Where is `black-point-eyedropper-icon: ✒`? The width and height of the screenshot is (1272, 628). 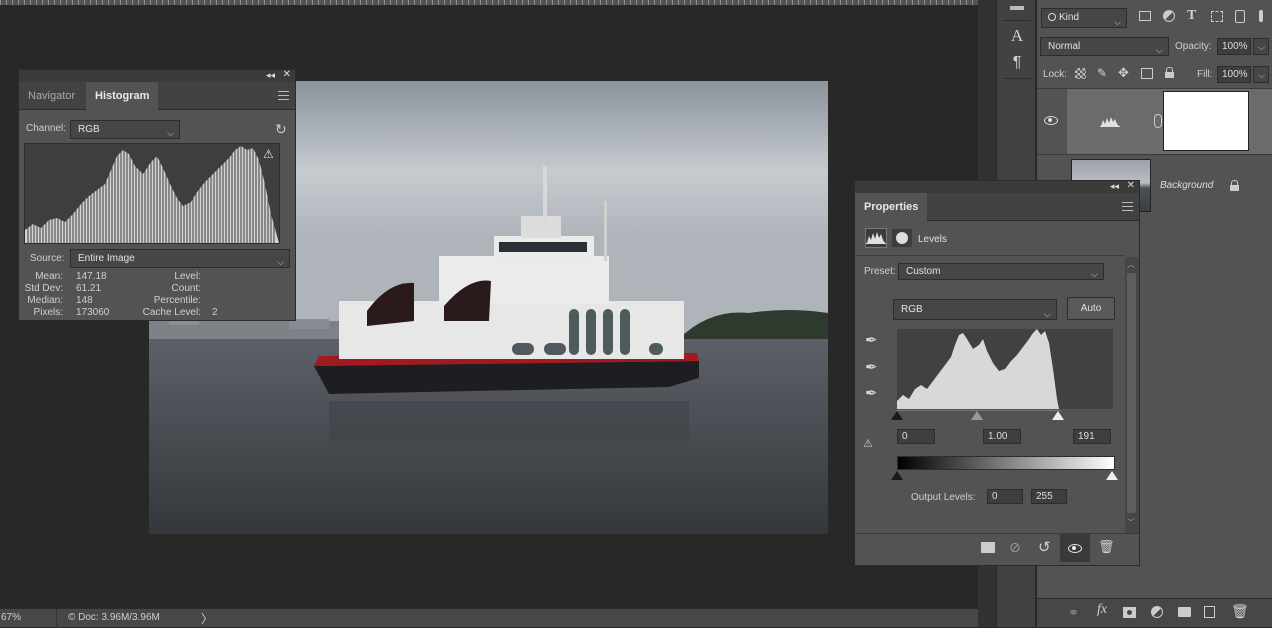
black-point-eyedropper-icon: ✒ is located at coordinates (871, 340).